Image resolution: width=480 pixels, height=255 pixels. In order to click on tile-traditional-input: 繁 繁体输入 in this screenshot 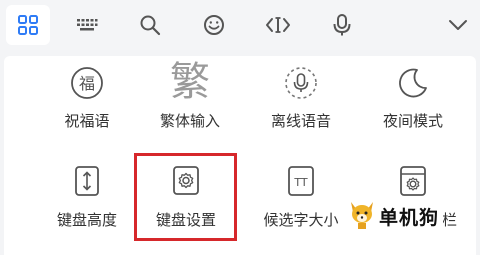, I will do `click(190, 102)`.